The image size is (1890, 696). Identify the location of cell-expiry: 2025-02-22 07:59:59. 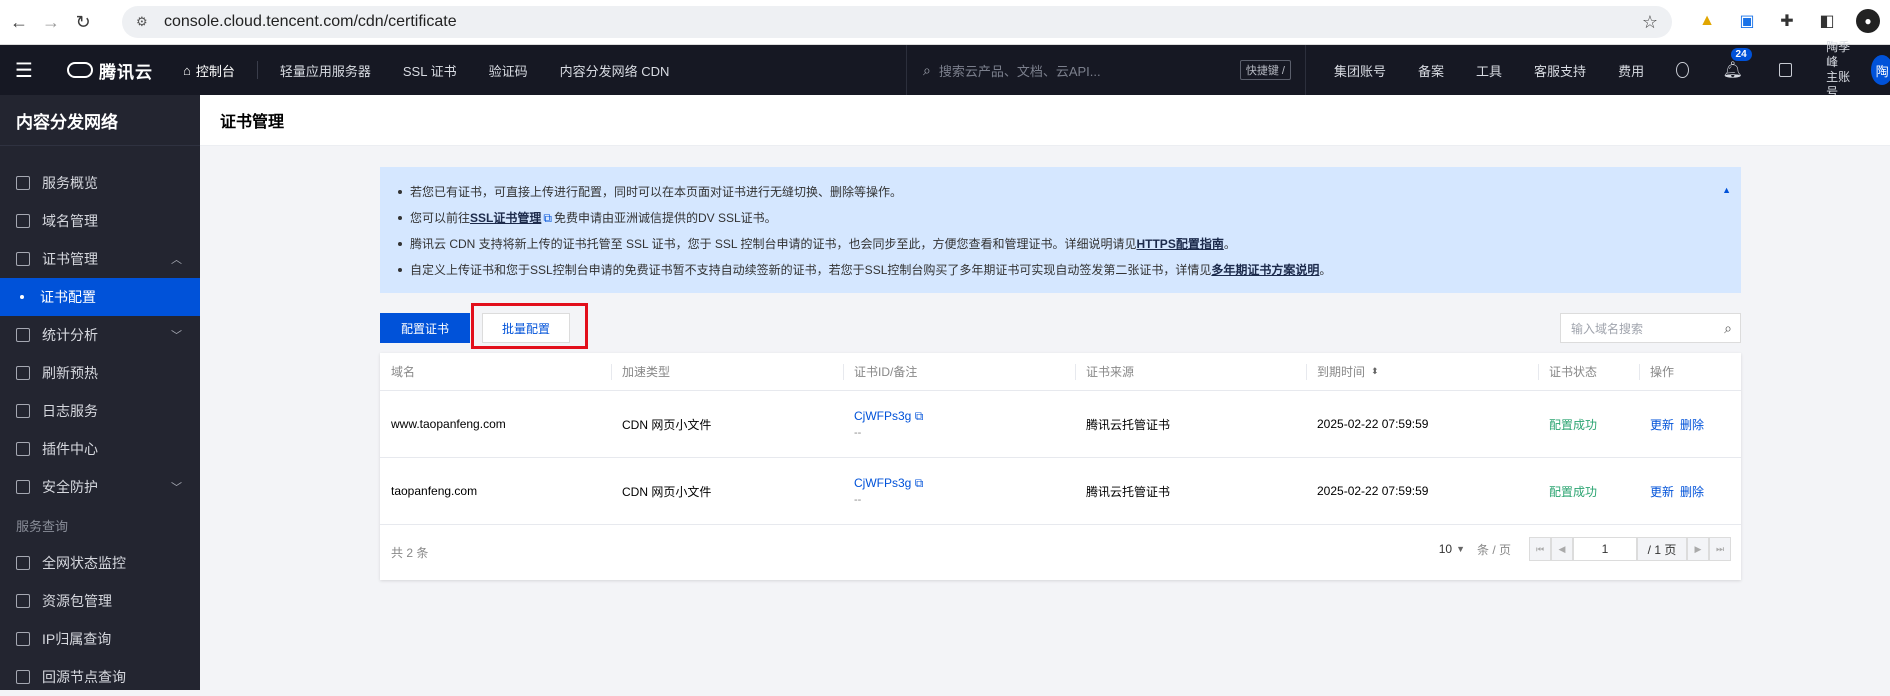
(1373, 491).